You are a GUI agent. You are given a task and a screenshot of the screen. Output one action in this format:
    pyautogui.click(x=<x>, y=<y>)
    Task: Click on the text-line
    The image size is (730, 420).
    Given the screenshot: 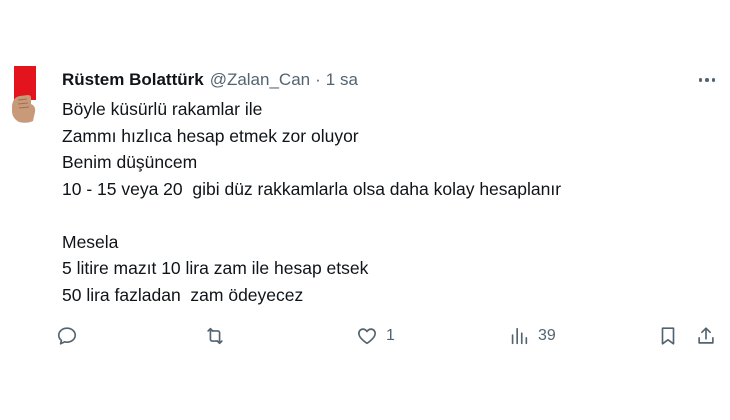 What is the action you would take?
    pyautogui.click(x=382, y=215)
    